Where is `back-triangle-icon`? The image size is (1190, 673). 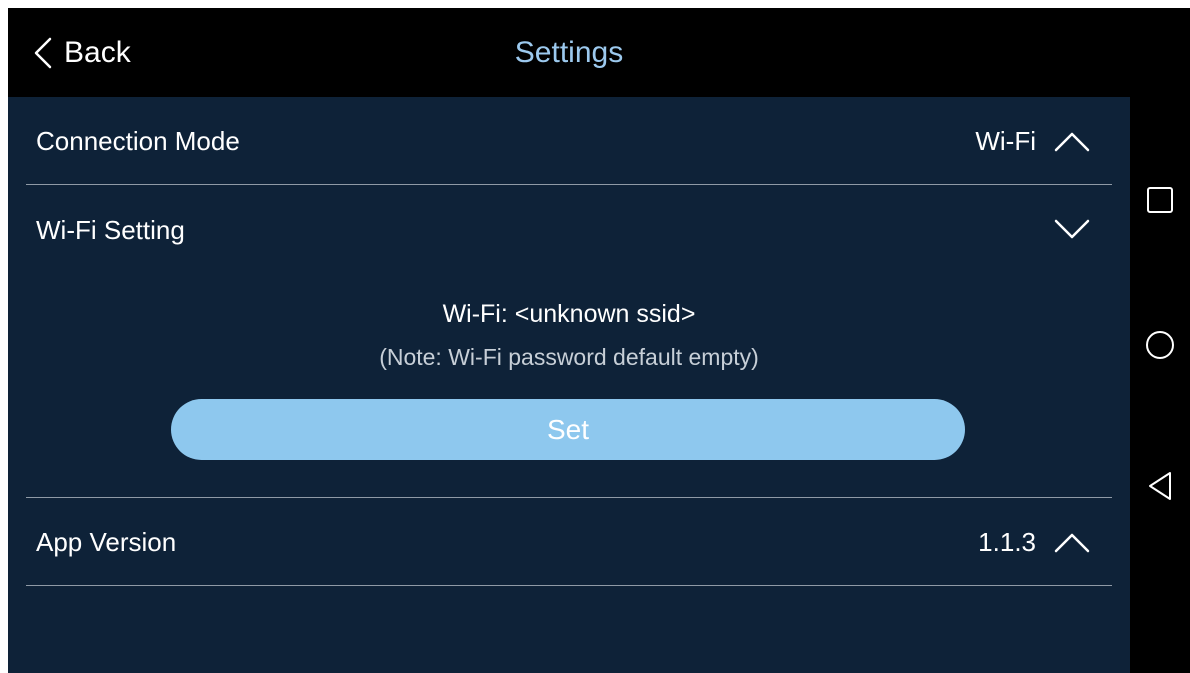
back-triangle-icon is located at coordinates (1160, 486).